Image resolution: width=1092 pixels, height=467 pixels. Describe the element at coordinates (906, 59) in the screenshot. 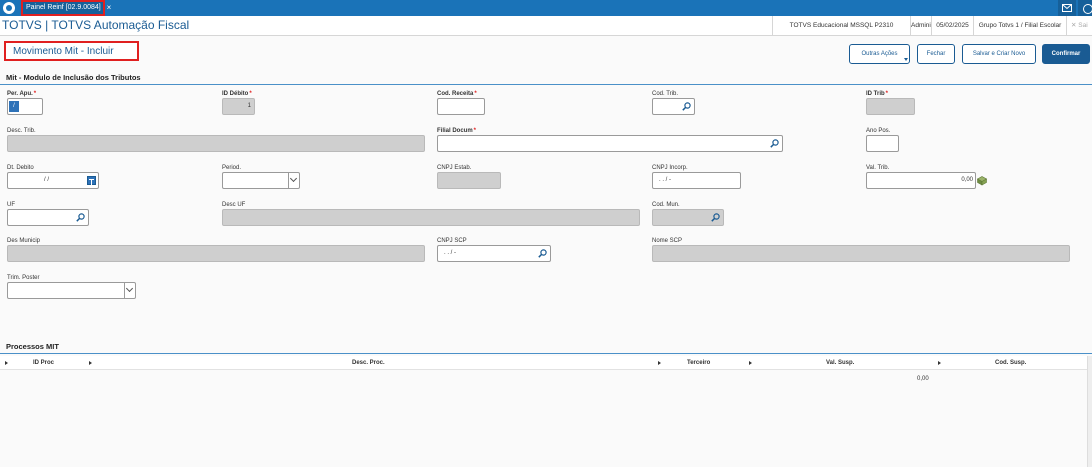

I see `caret-down-icon` at that location.